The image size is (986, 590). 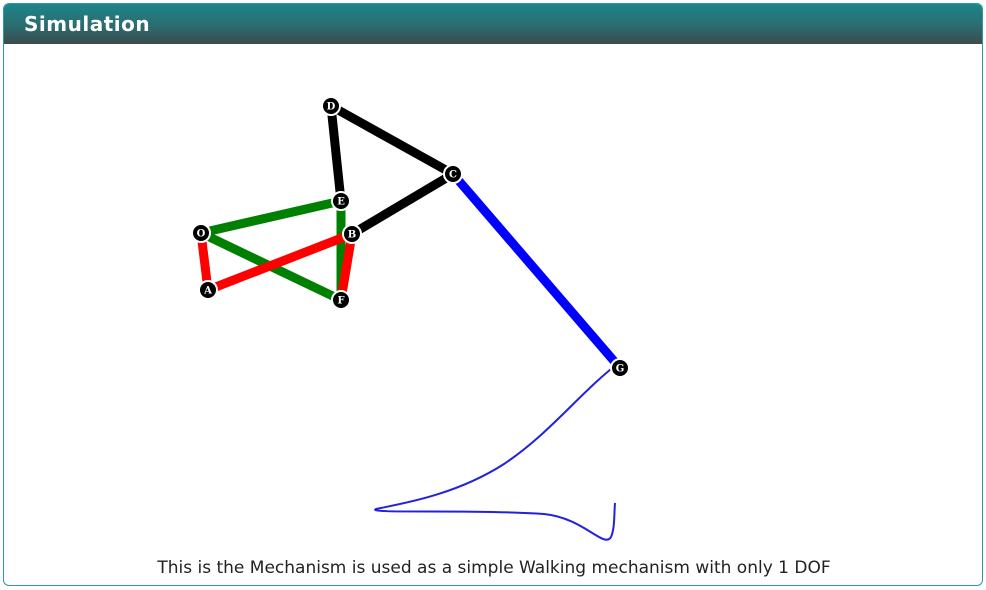 I want to click on joint-label-C: C, so click(x=453, y=175).